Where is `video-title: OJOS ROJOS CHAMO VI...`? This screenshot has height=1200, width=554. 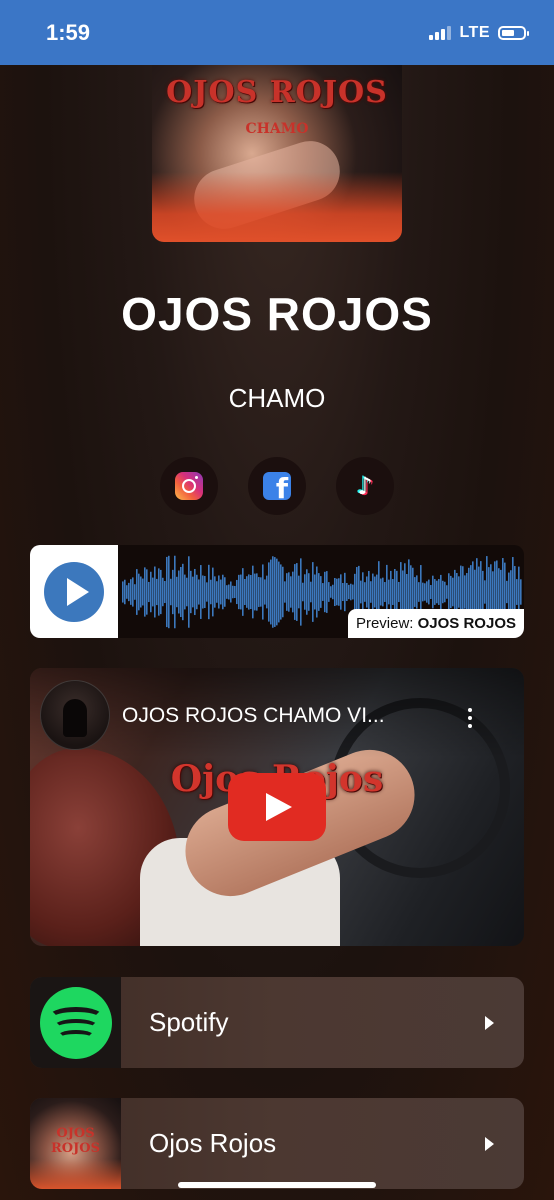 video-title: OJOS ROJOS CHAMO VI... is located at coordinates (282, 716).